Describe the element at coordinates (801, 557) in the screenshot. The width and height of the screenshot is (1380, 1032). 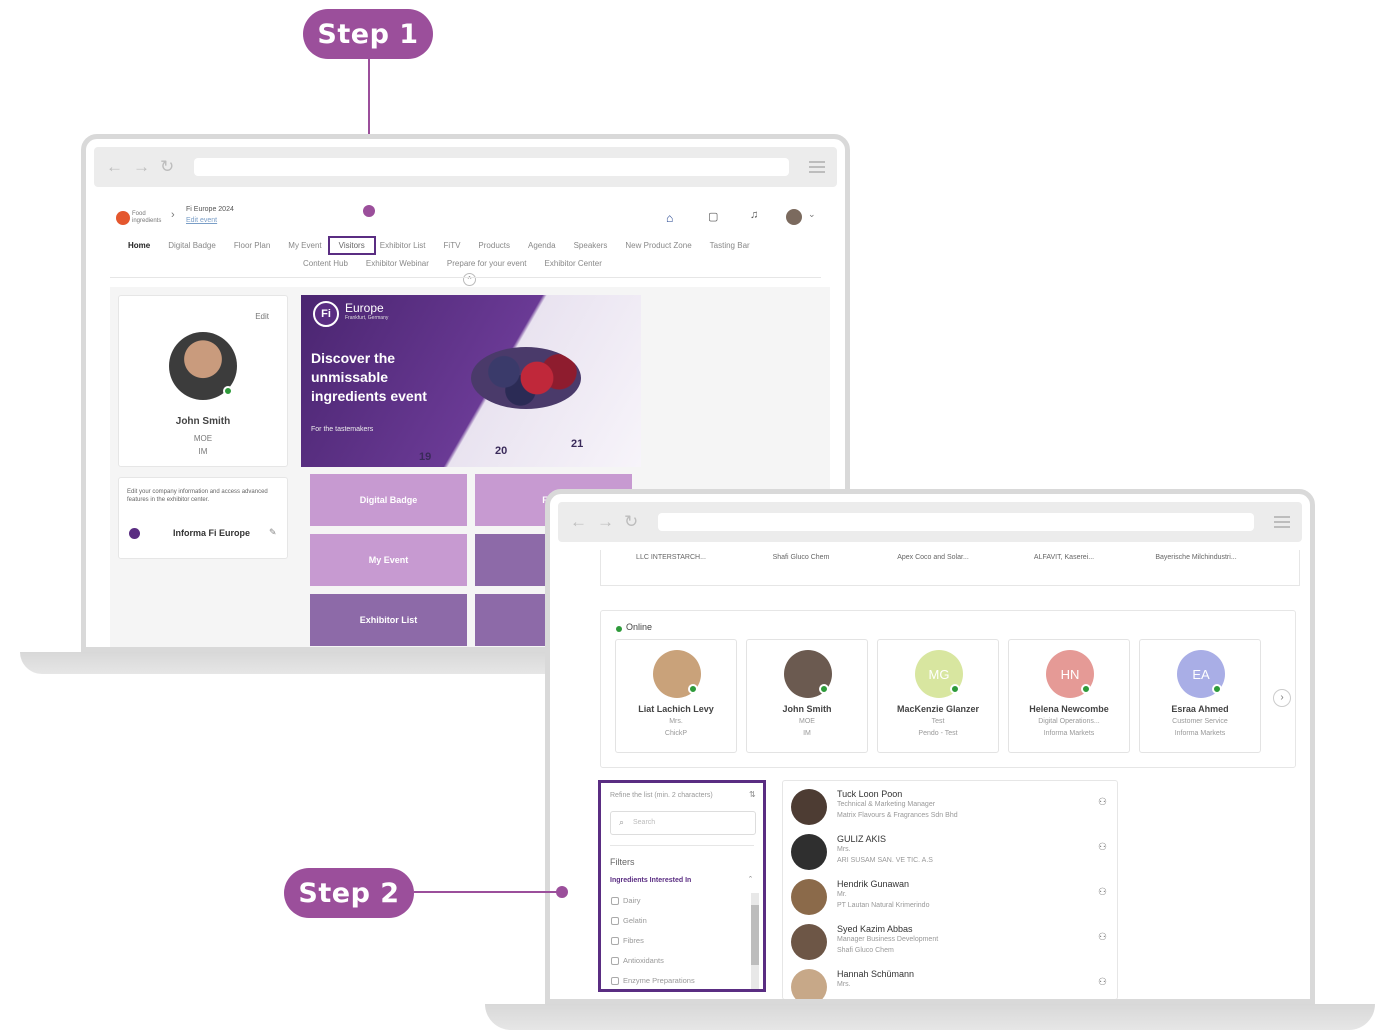
I see `company-2: Shafi Gluco Chem` at that location.